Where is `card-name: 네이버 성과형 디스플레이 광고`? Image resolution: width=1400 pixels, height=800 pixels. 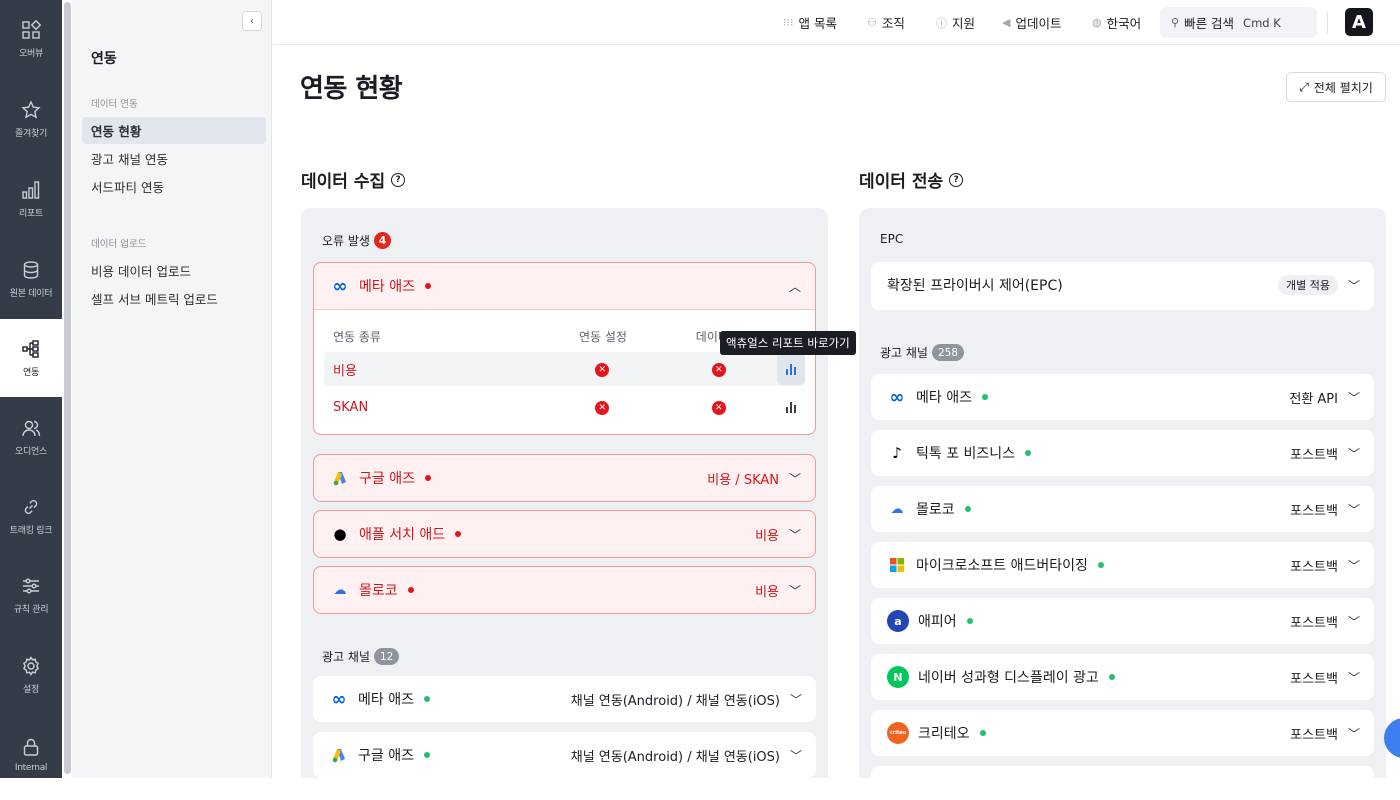
card-name: 네이버 성과형 디스플레이 광고 is located at coordinates (1008, 678).